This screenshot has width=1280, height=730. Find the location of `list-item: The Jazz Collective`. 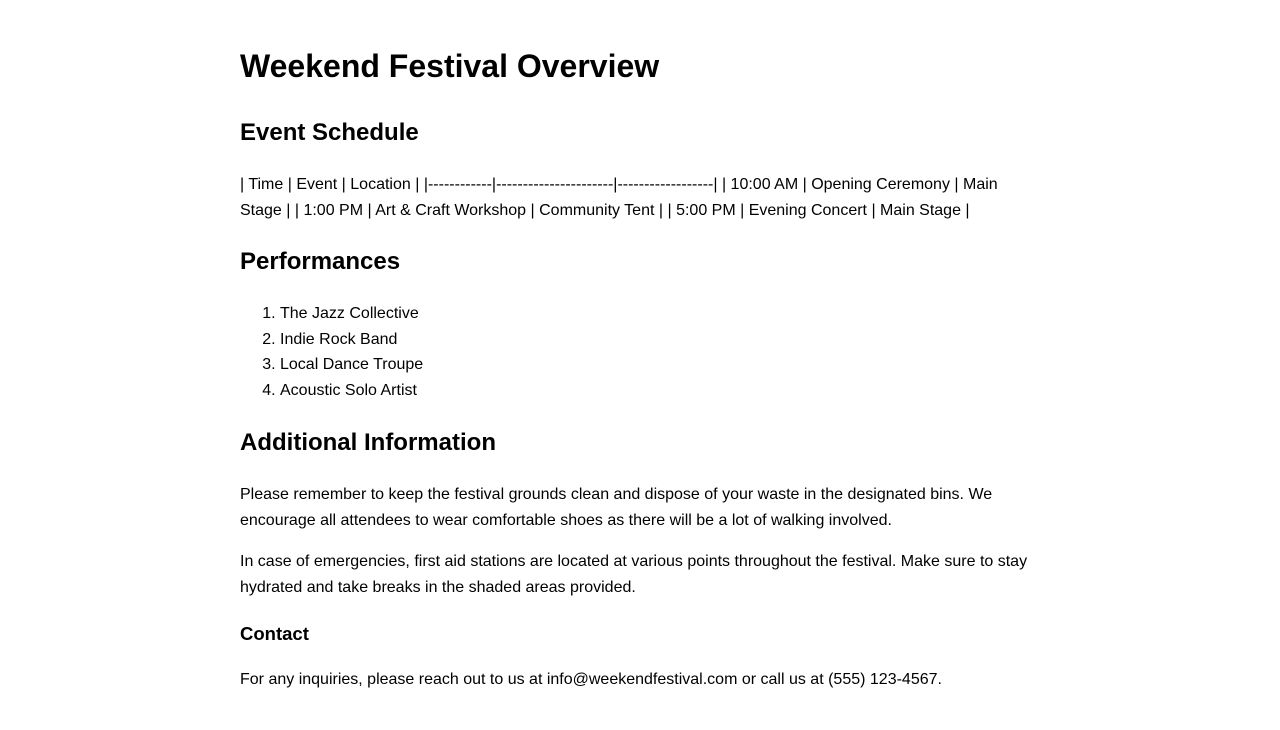

list-item: The Jazz Collective is located at coordinates (660, 314).